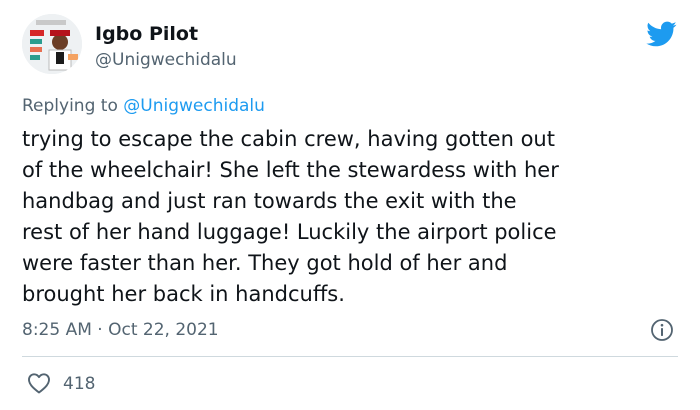 This screenshot has height=410, width=700. What do you see at coordinates (73, 106) in the screenshot?
I see `replying-to-prefix: Replying to` at bounding box center [73, 106].